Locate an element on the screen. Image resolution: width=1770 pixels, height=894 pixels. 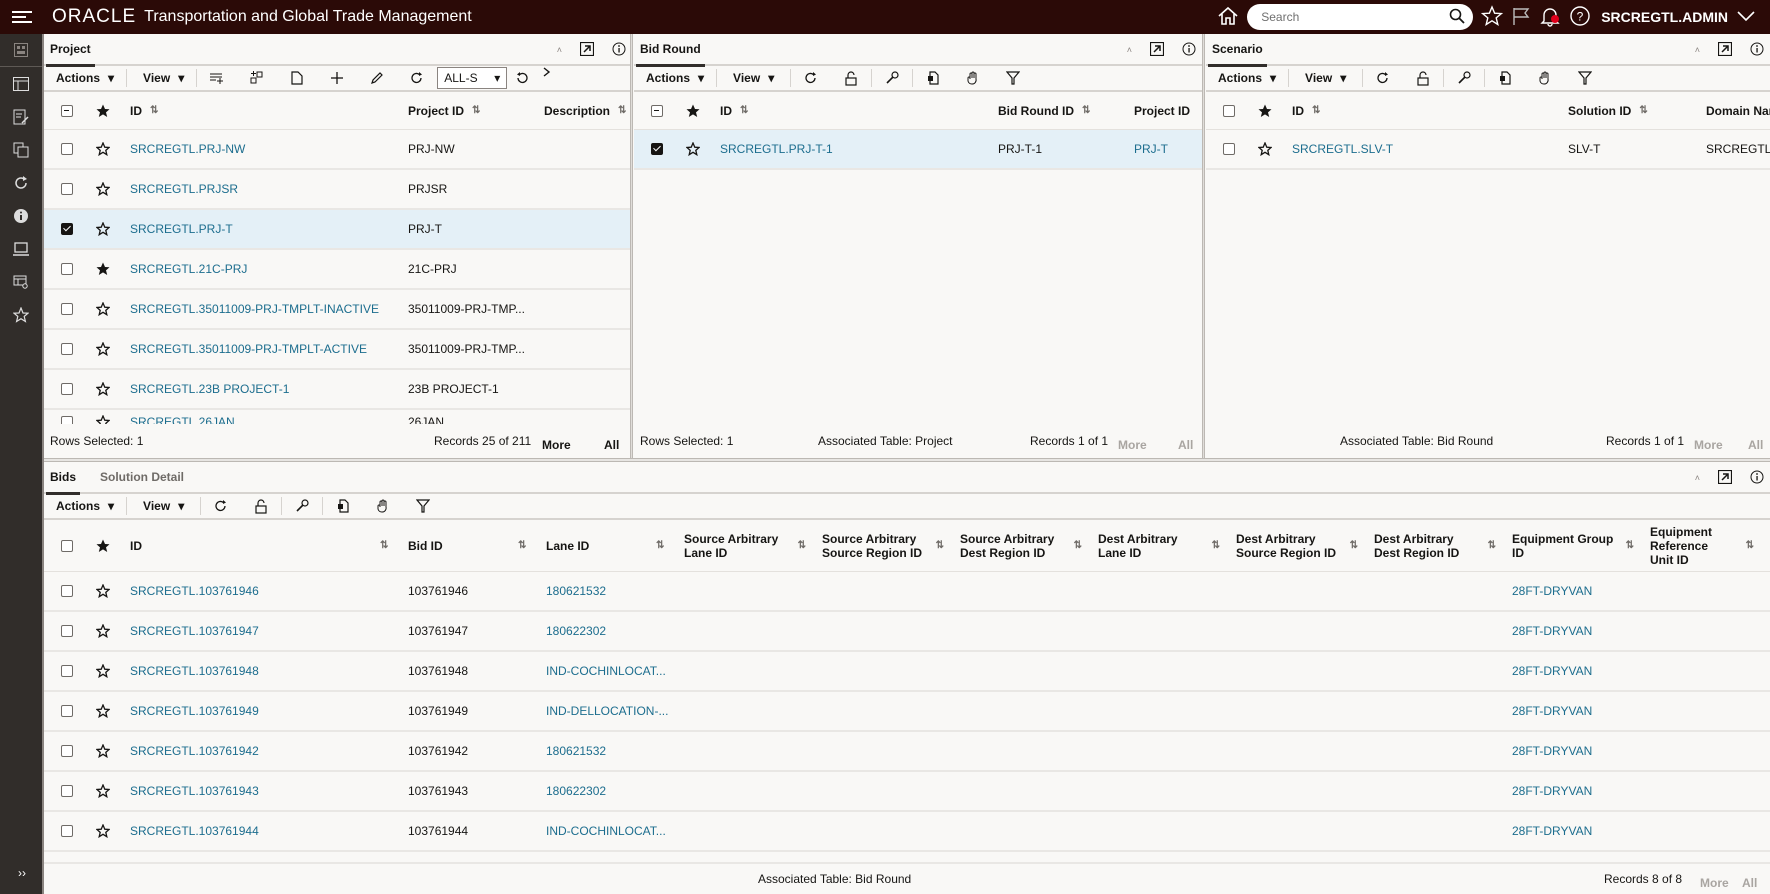
project-id-link: SRCREGTL.21C-PRJ is located at coordinates (263, 269).